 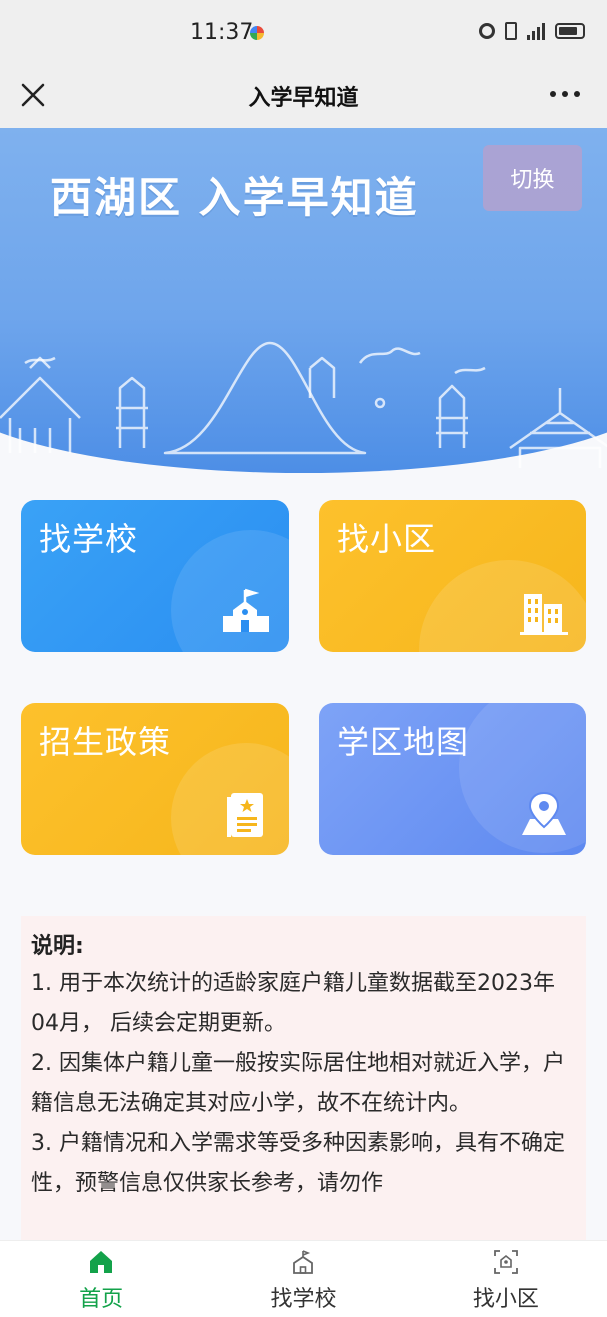 What do you see at coordinates (293, 1003) in the screenshot?
I see `notice-item: 1. 用于本次统计的适龄家庭户籍儿童数据截至2023年04月， 后续会定期更新。` at bounding box center [293, 1003].